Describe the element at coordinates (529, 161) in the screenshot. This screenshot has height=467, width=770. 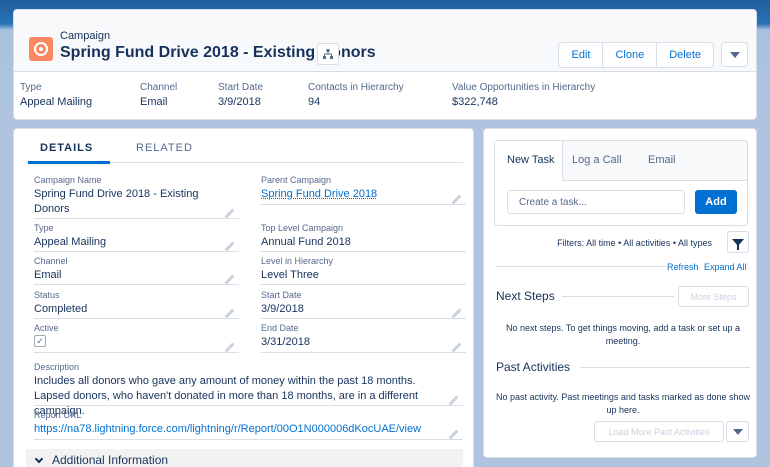
I see `tab-new-task: New Task` at that location.